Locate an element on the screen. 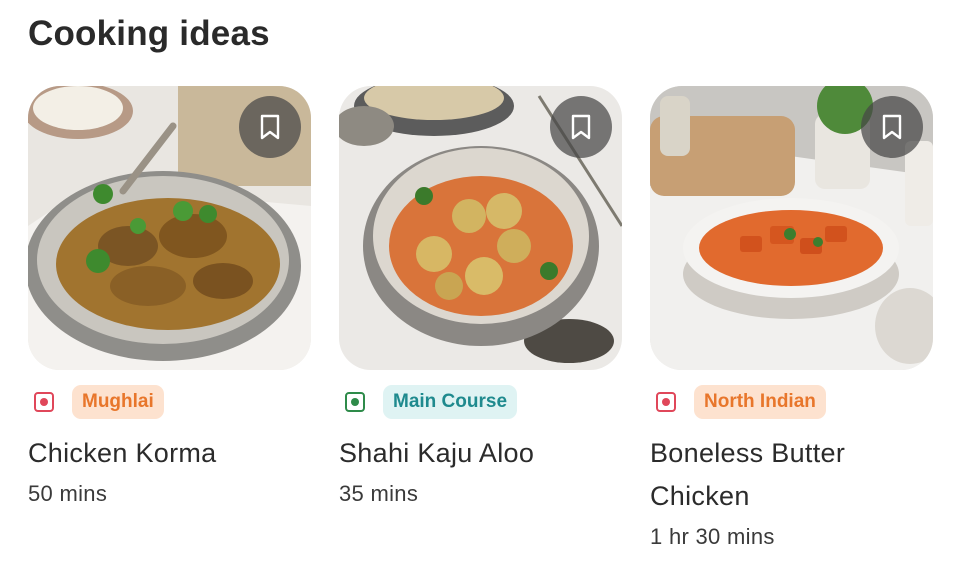 The image size is (960, 563). cuisine-tag: North Indian is located at coordinates (760, 402).